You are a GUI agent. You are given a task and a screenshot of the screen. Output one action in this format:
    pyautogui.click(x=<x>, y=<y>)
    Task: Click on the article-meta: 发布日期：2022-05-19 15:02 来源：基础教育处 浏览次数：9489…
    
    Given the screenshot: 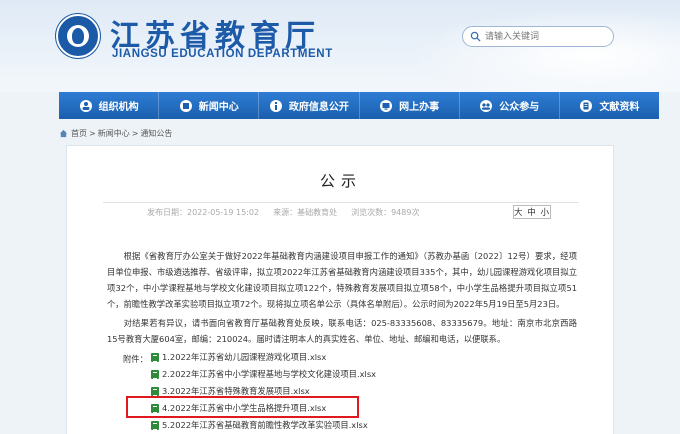 What is the action you would take?
    pyautogui.click(x=290, y=212)
    